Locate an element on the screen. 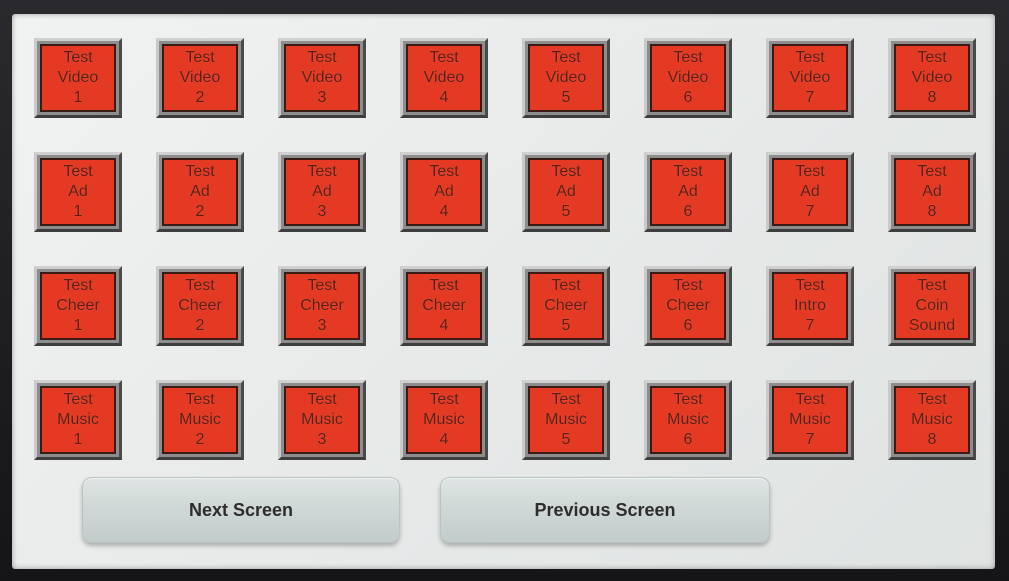 The image size is (1009, 581). button-face: Test Ad 8 is located at coordinates (932, 192).